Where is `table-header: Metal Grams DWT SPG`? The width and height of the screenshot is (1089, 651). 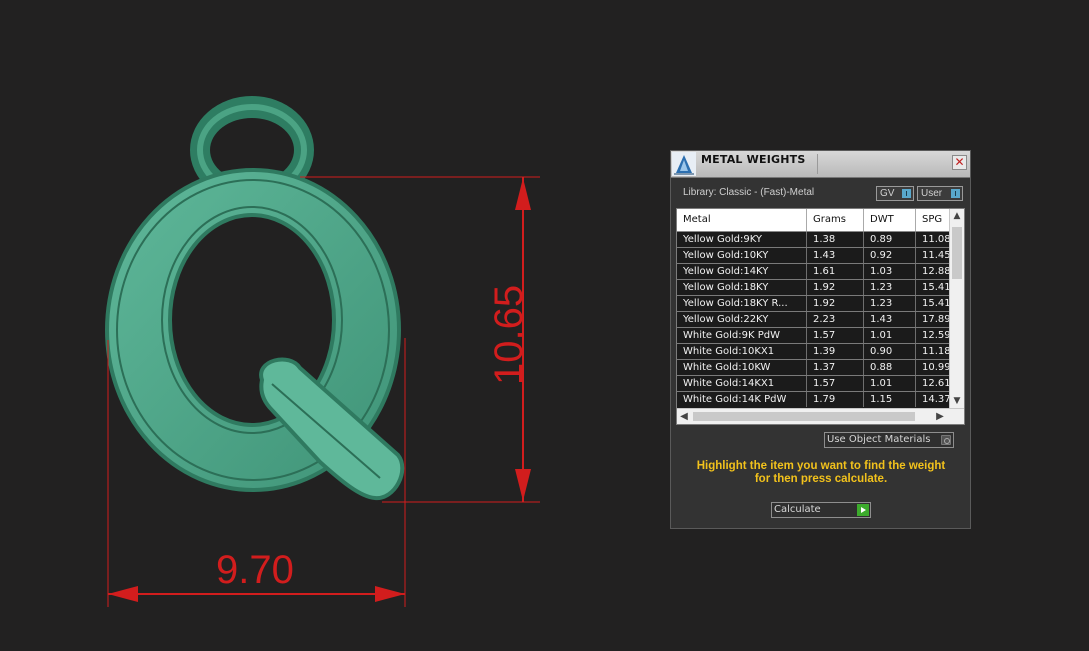 table-header: Metal Grams DWT SPG is located at coordinates (813, 220).